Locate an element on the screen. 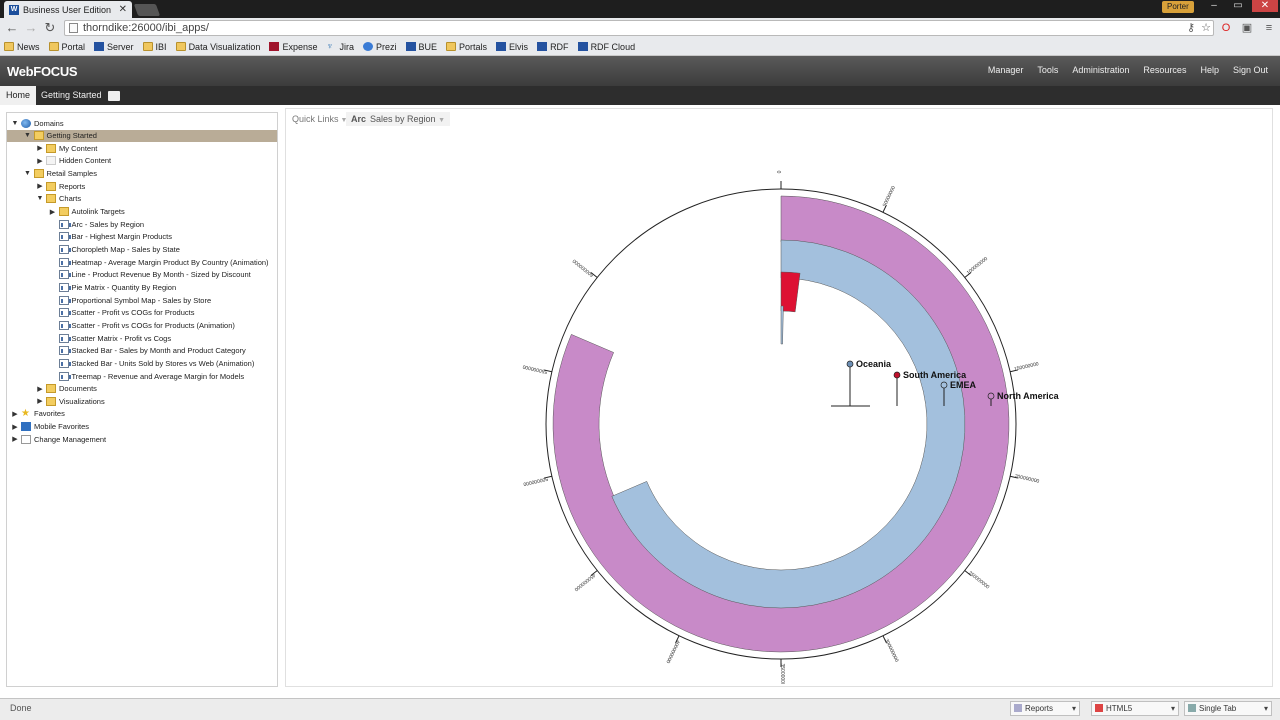 The height and width of the screenshot is (720, 1280). extension-icon: ▣ is located at coordinates (1247, 28).